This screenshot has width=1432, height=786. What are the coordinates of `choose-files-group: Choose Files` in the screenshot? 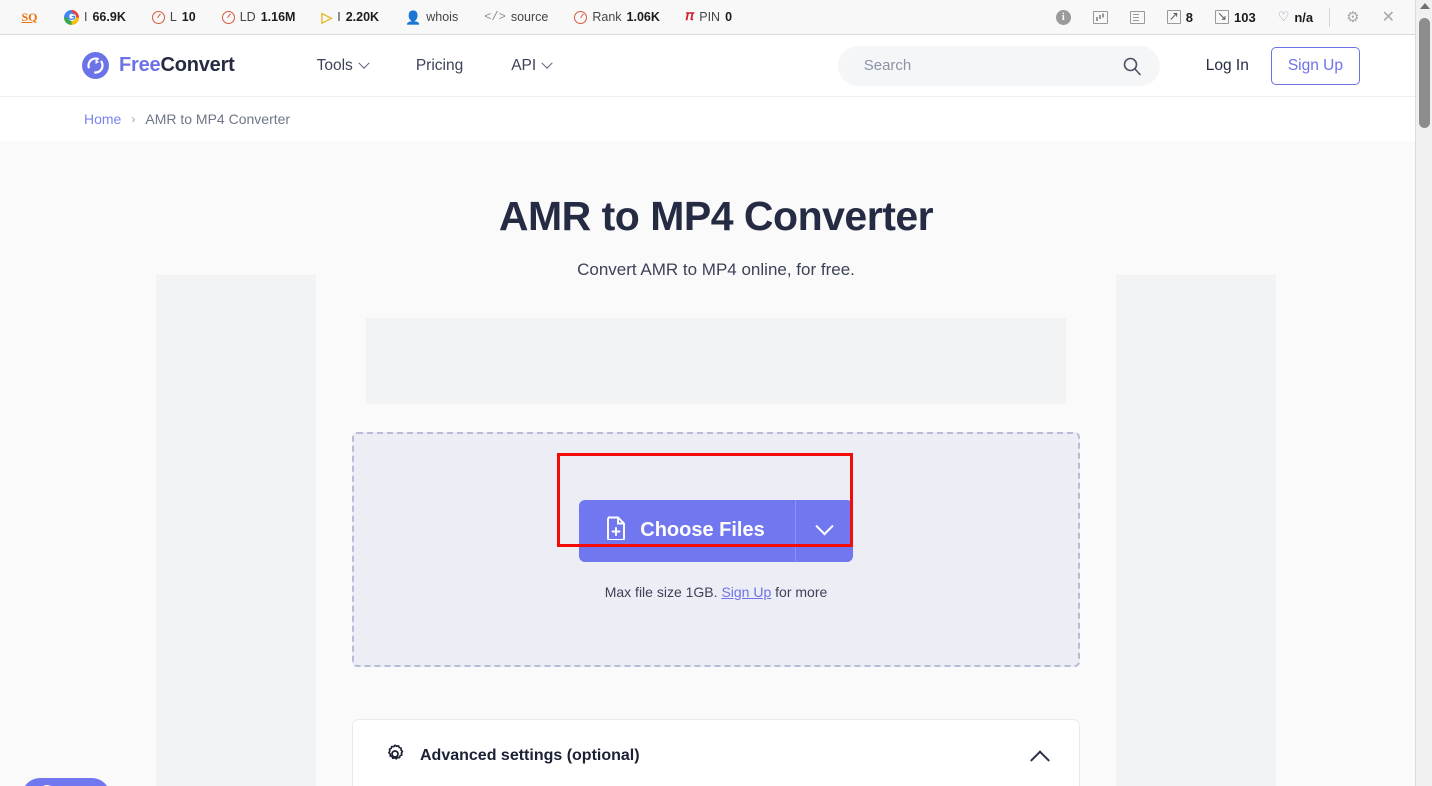 It's located at (716, 530).